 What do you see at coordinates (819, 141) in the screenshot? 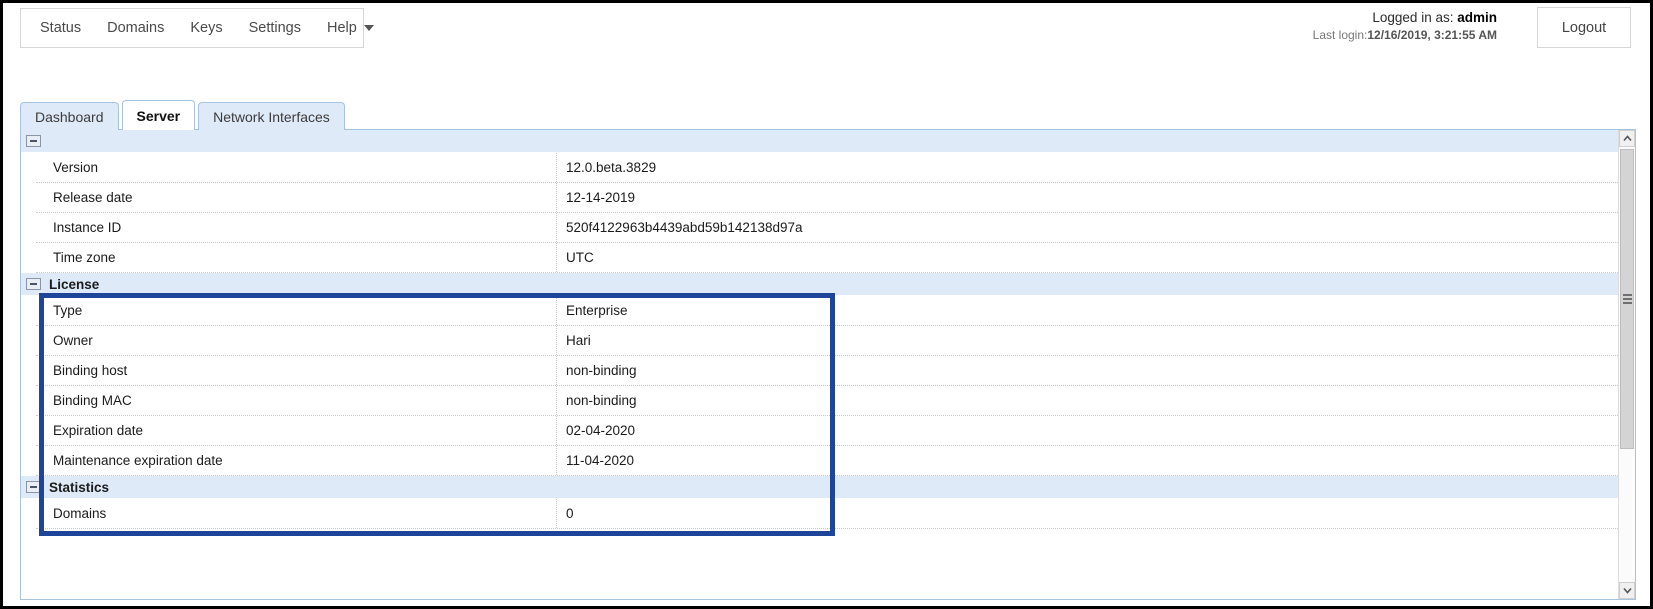
I see `group-header-general` at bounding box center [819, 141].